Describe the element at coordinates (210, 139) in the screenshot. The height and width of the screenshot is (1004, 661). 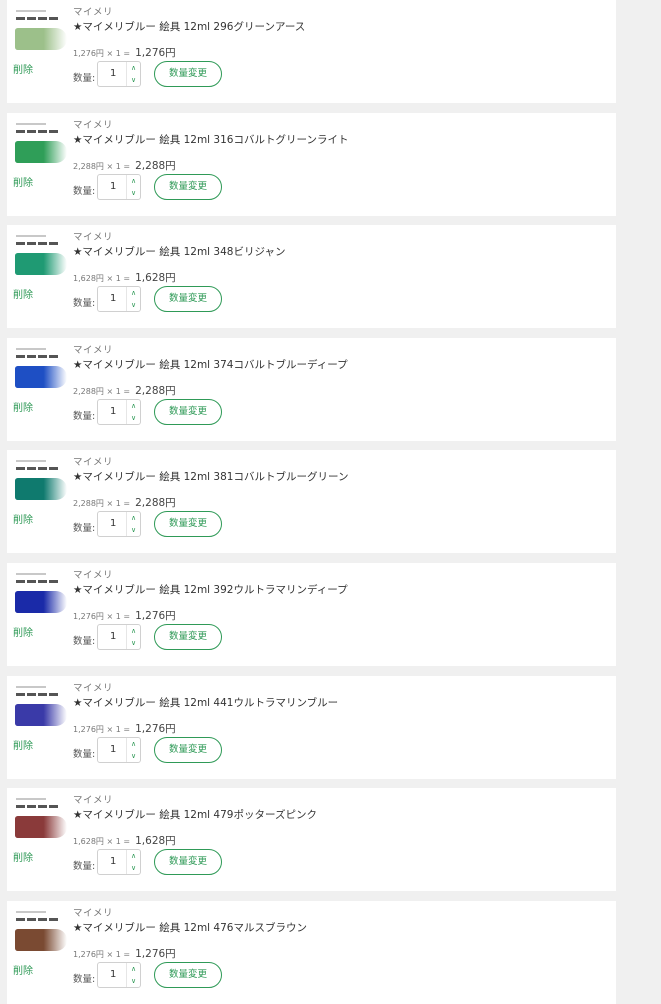
I see `product-name-link: ★マイメリブルー 絵具 12ml 316コバルトグリーンライト` at that location.